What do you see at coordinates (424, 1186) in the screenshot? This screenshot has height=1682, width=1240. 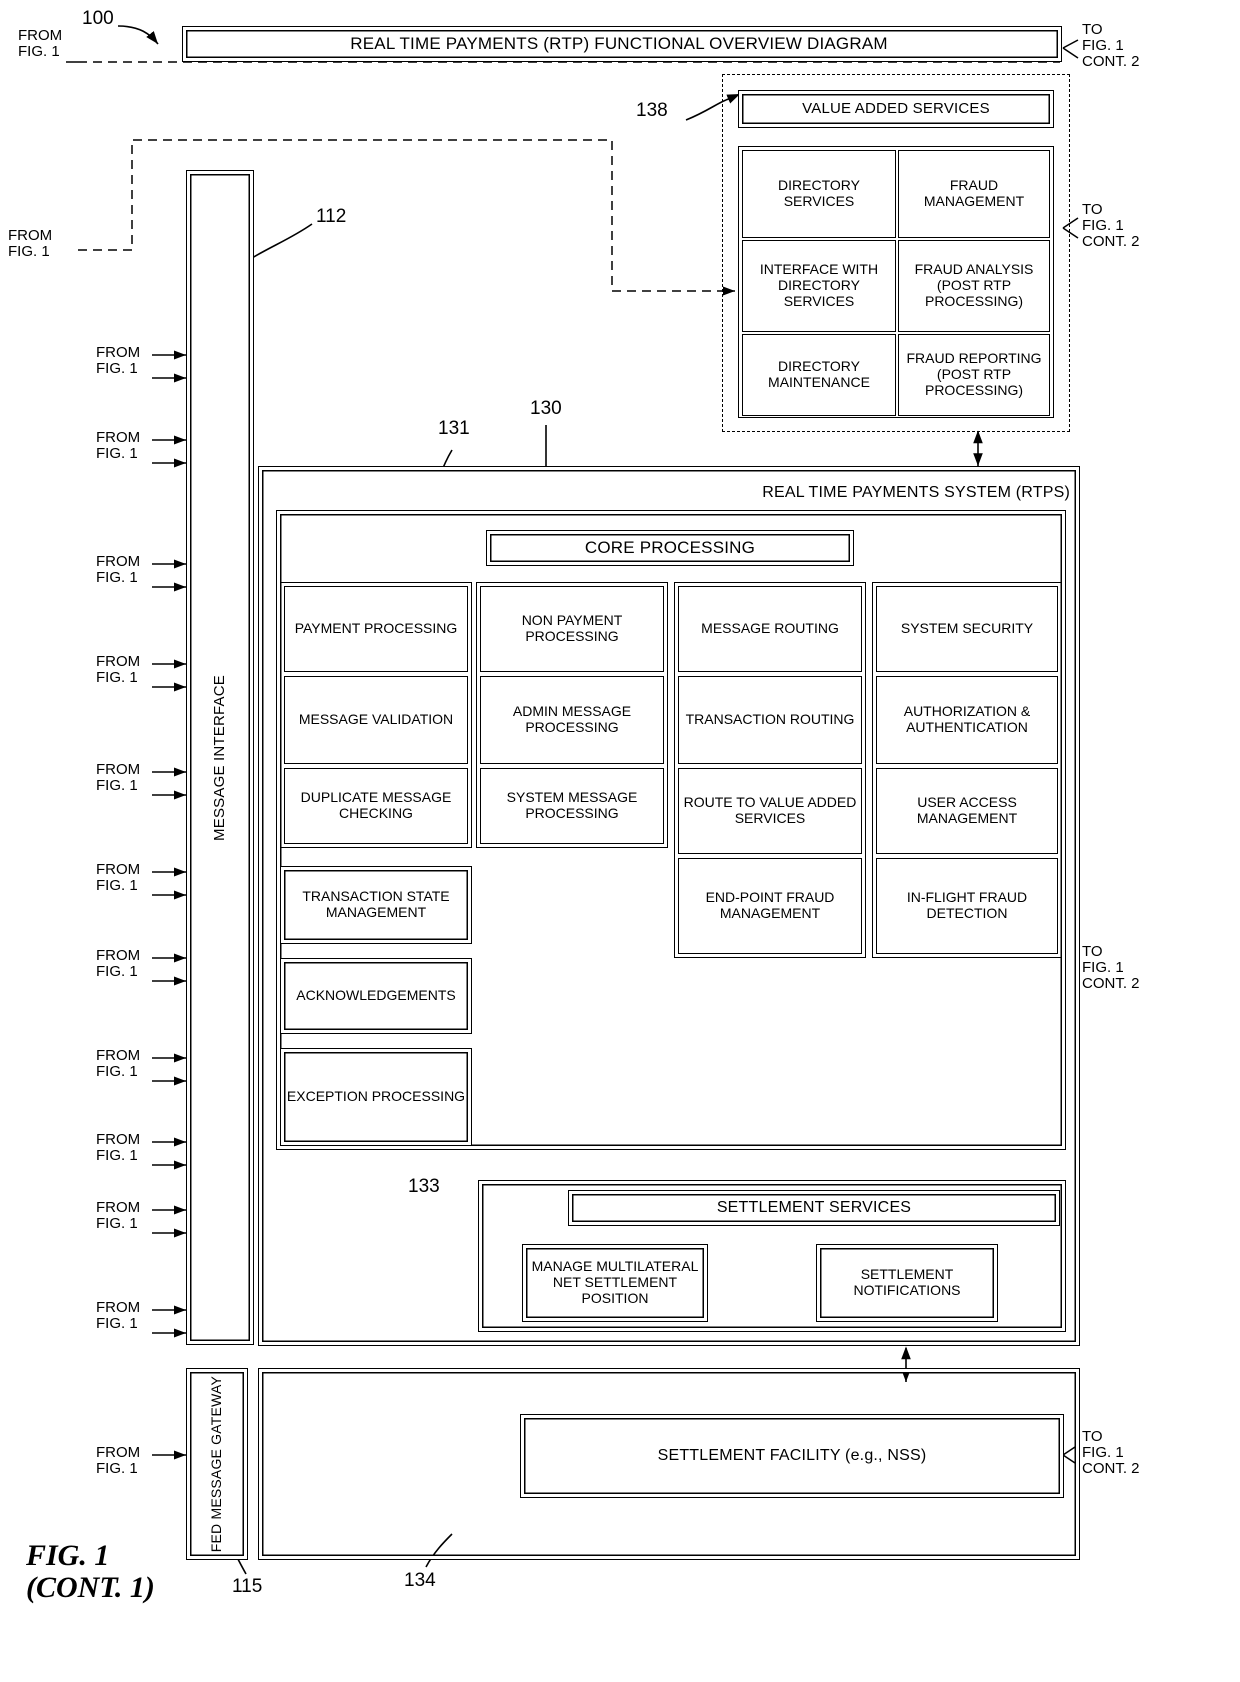 I see `ref-133: 133` at bounding box center [424, 1186].